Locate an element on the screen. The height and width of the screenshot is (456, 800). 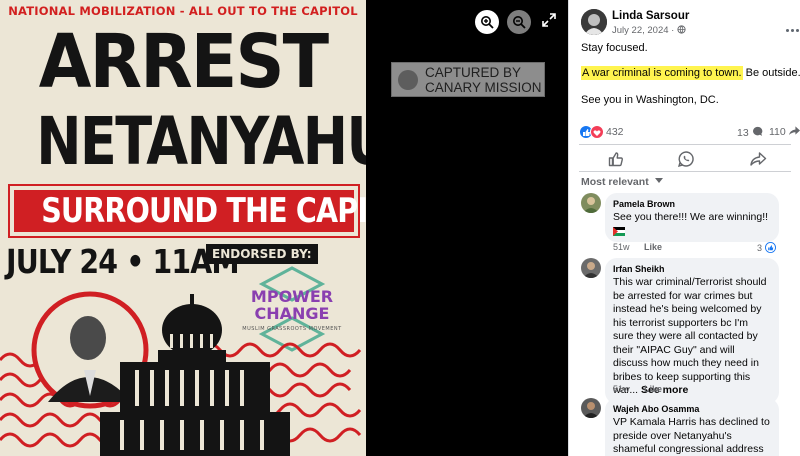
post-line-3: See you in Washington, DC. is located at coordinates (650, 100).